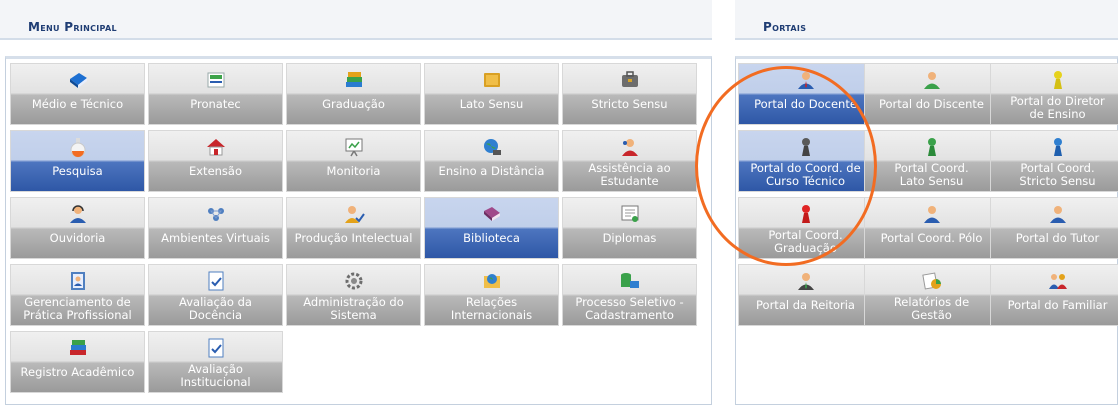 Image resolution: width=1118 pixels, height=405 pixels. What do you see at coordinates (491, 171) in the screenshot?
I see `tile-label: Ensino a Distância` at bounding box center [491, 171].